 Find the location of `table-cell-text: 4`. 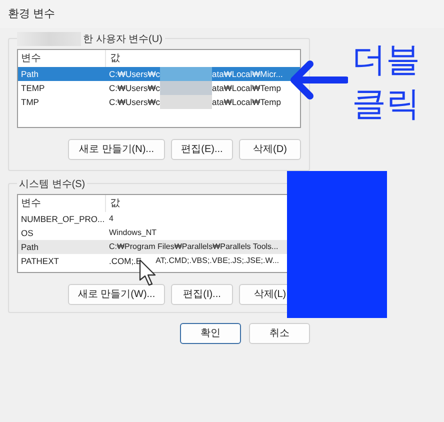

table-cell-text: 4 is located at coordinates (111, 219).